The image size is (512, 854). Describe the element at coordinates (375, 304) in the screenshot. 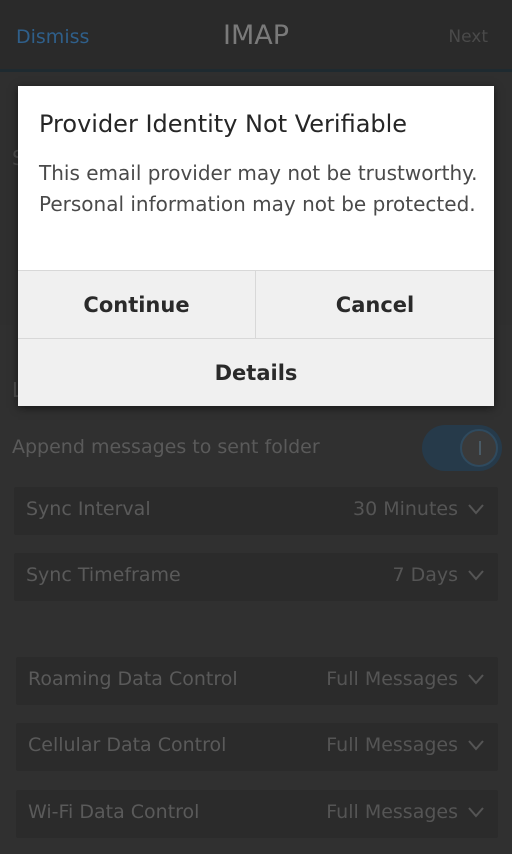

I see `cancel-button: Cancel` at that location.